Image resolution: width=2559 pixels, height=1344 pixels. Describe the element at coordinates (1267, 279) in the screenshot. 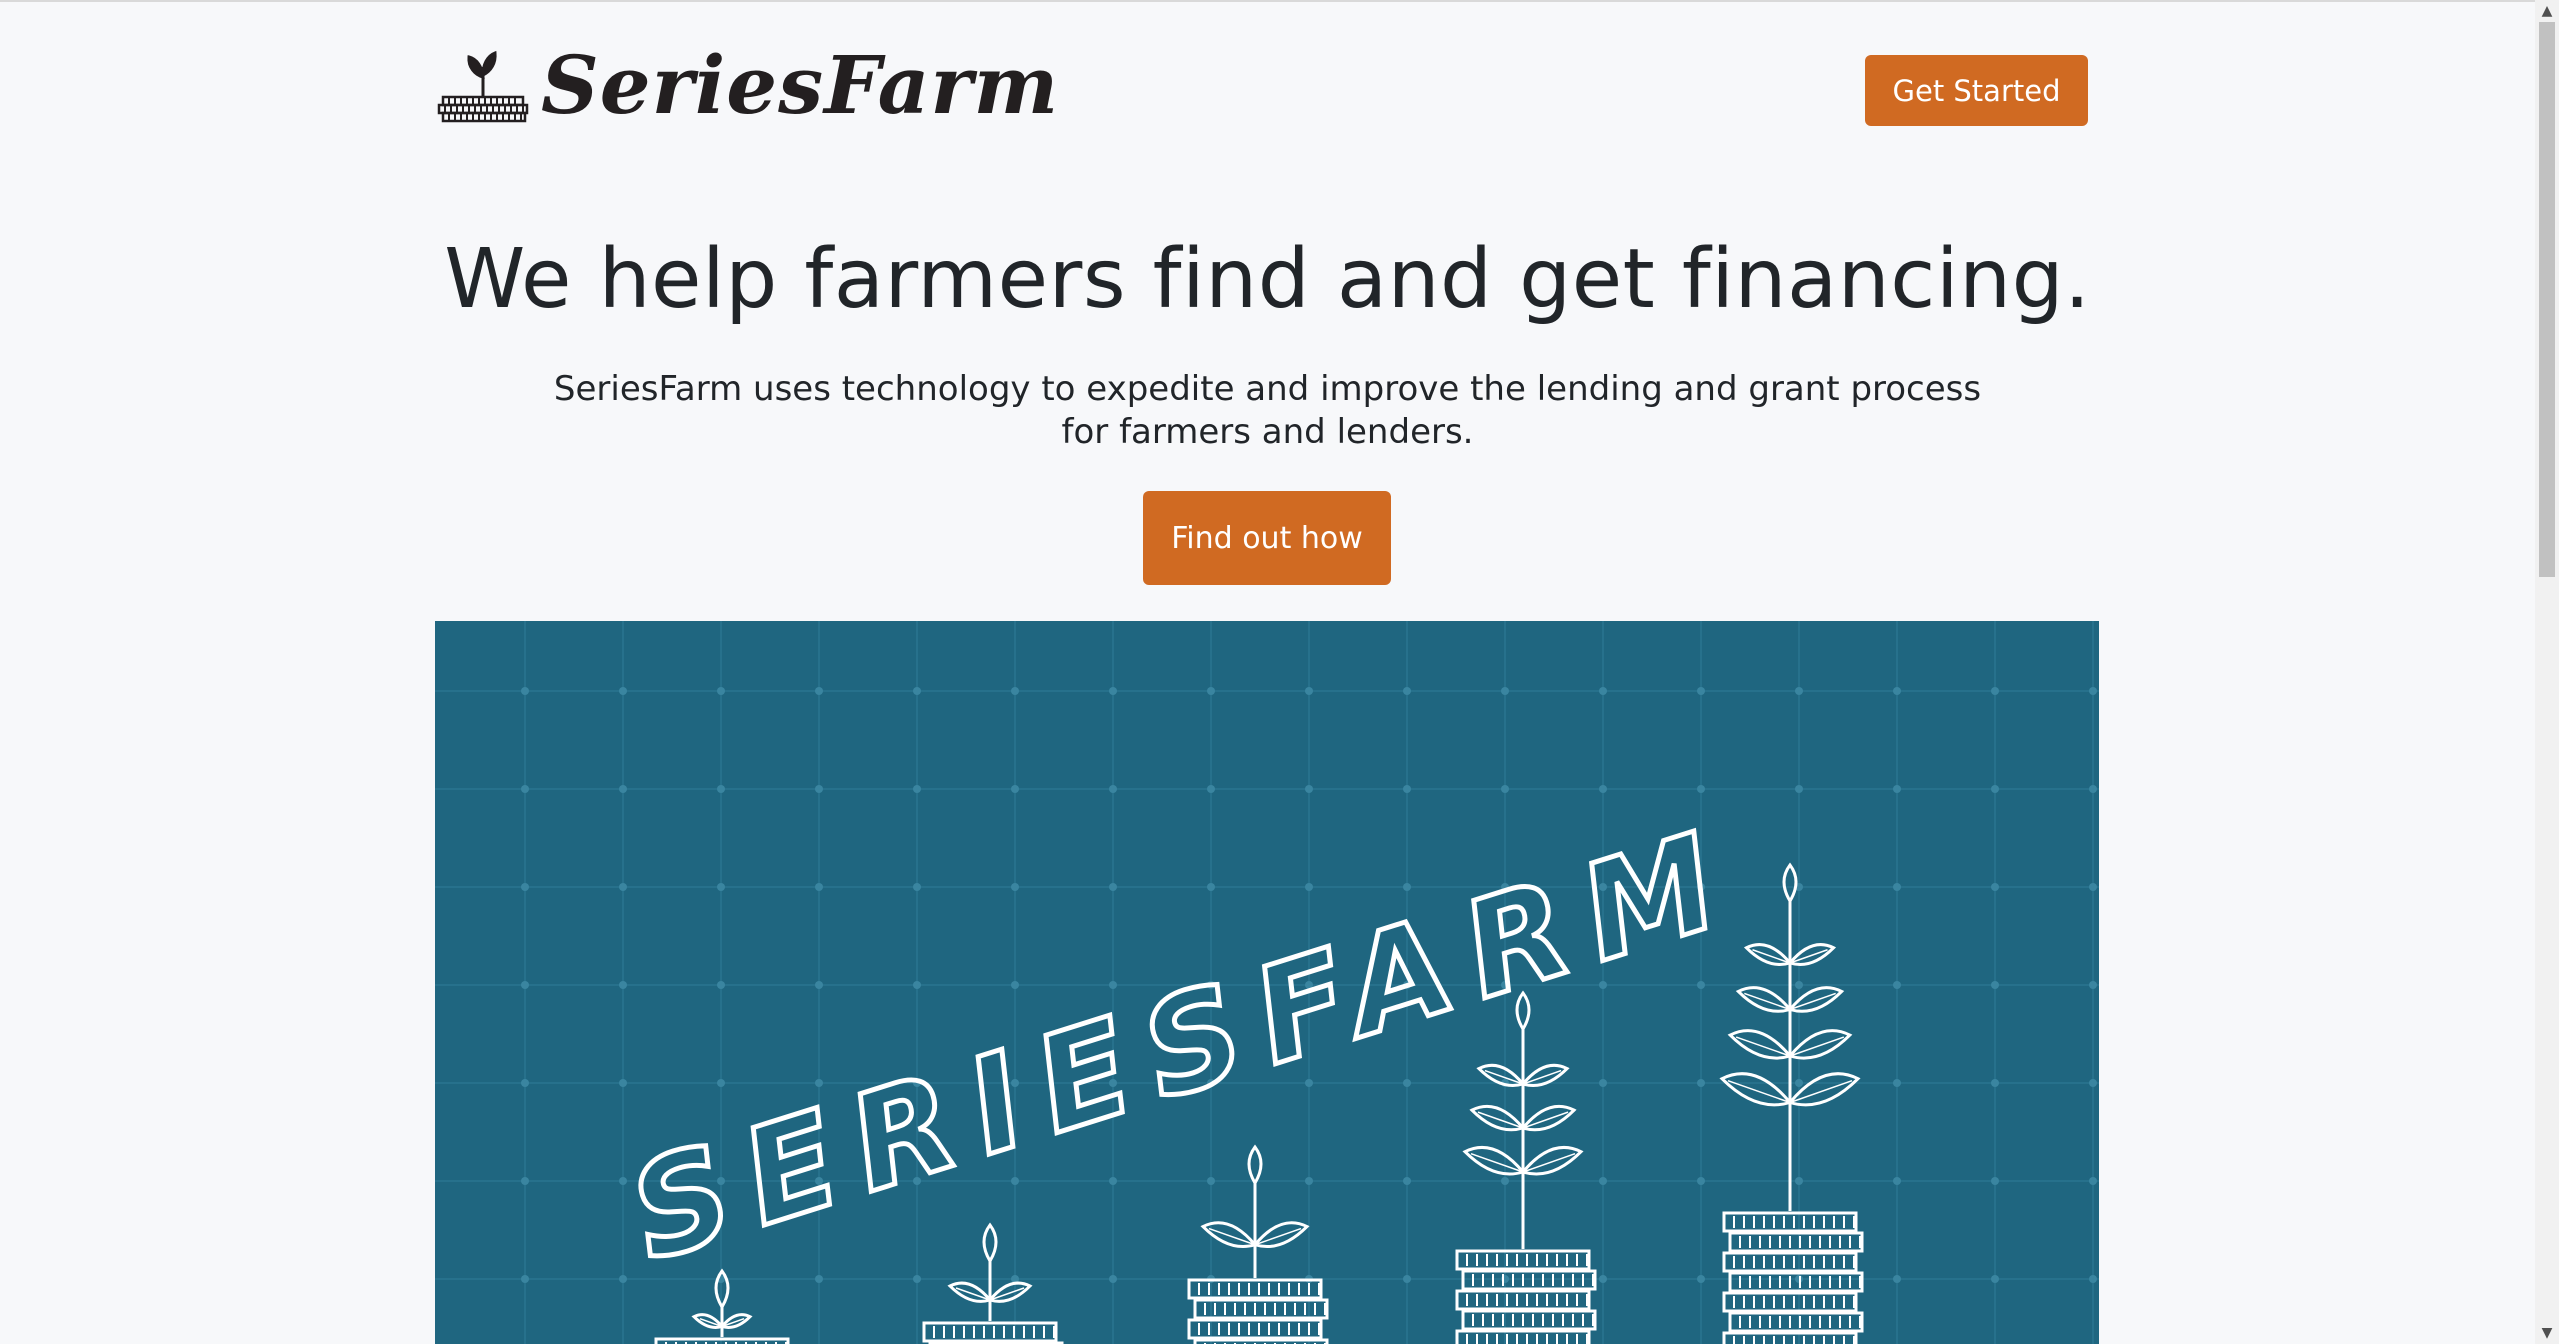

I see `hero-title: We help farmers find and get financing.` at that location.